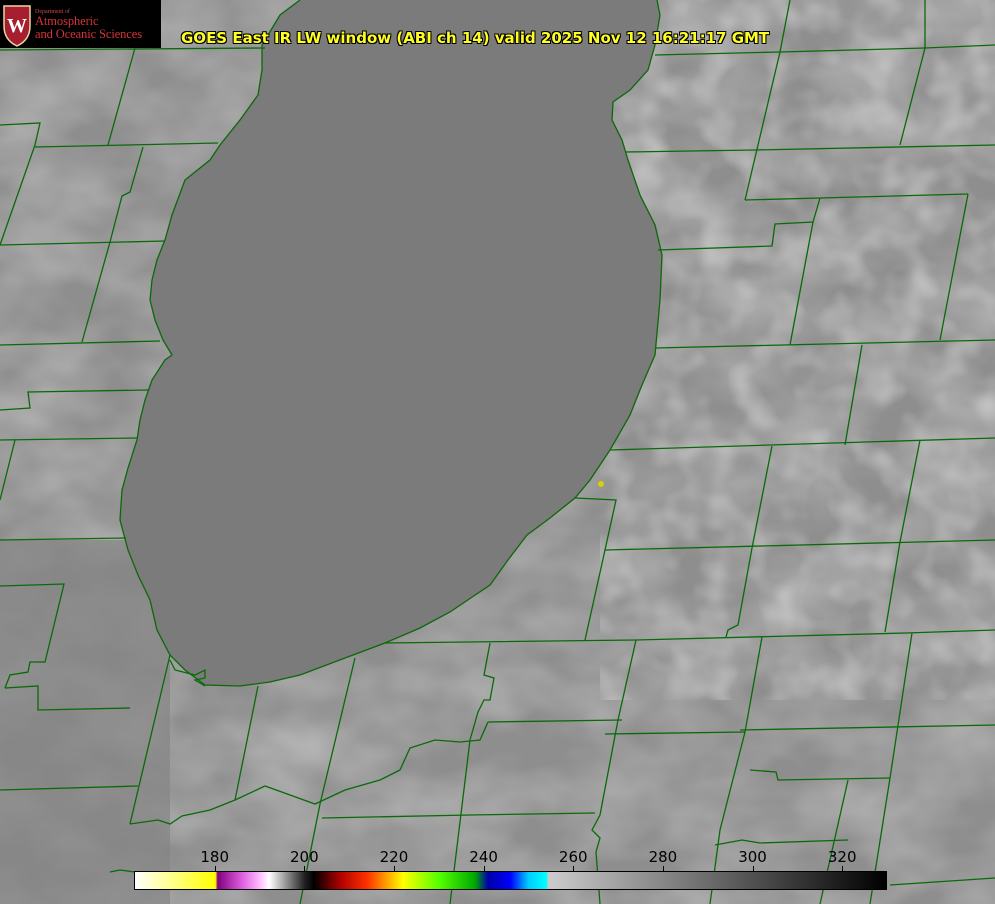 The width and height of the screenshot is (995, 904). Describe the element at coordinates (601, 484) in the screenshot. I see `station-marker` at that location.